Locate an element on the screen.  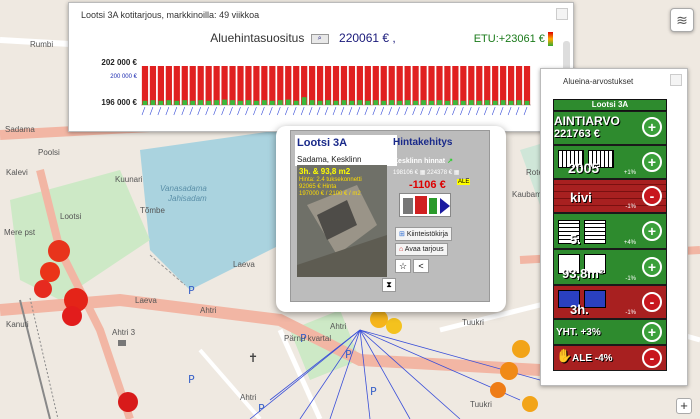
valuation-label: AINTIARVO is located at coordinates (587, 121).